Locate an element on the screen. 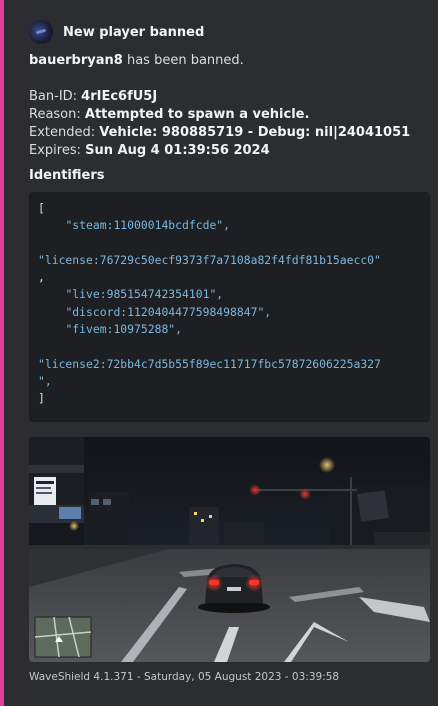 The height and width of the screenshot is (706, 438). banned-line: bauerbryan8 has been banned. is located at coordinates (226, 61).